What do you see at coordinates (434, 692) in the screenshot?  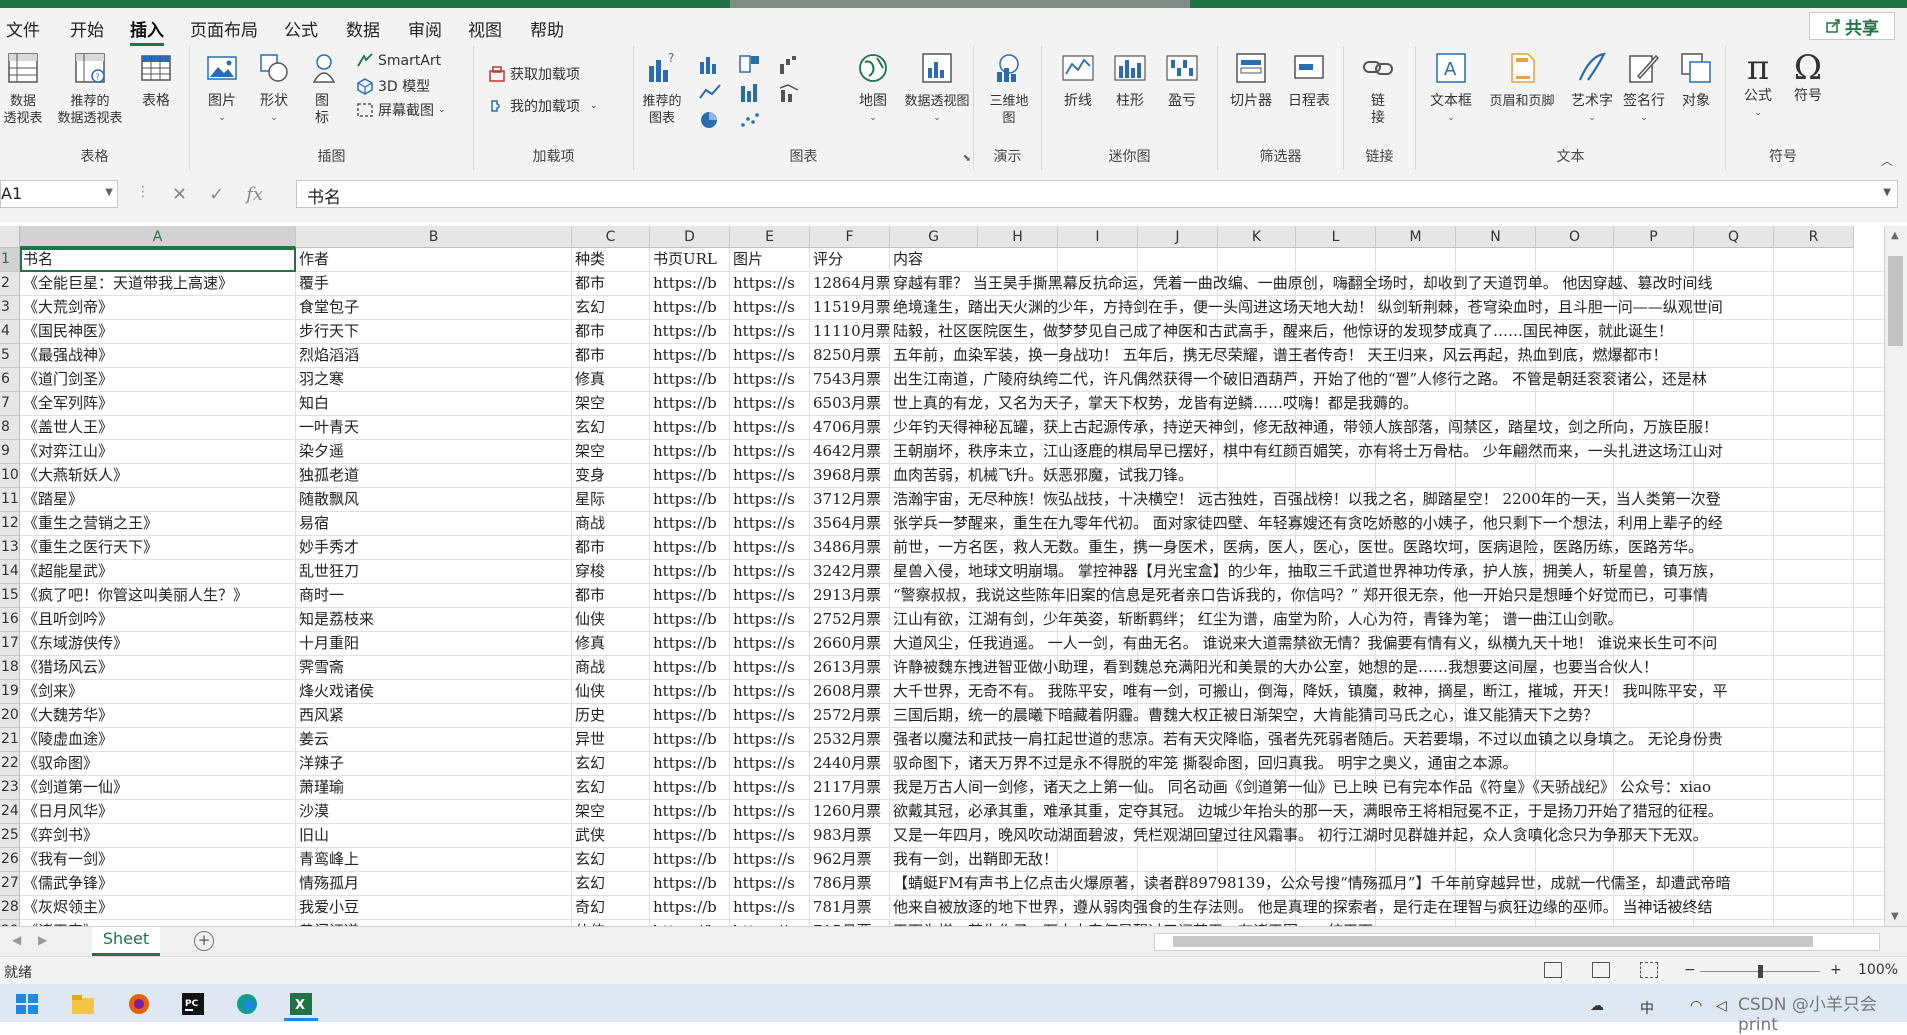 I see `table-cell: 烽火戏诸侯` at bounding box center [434, 692].